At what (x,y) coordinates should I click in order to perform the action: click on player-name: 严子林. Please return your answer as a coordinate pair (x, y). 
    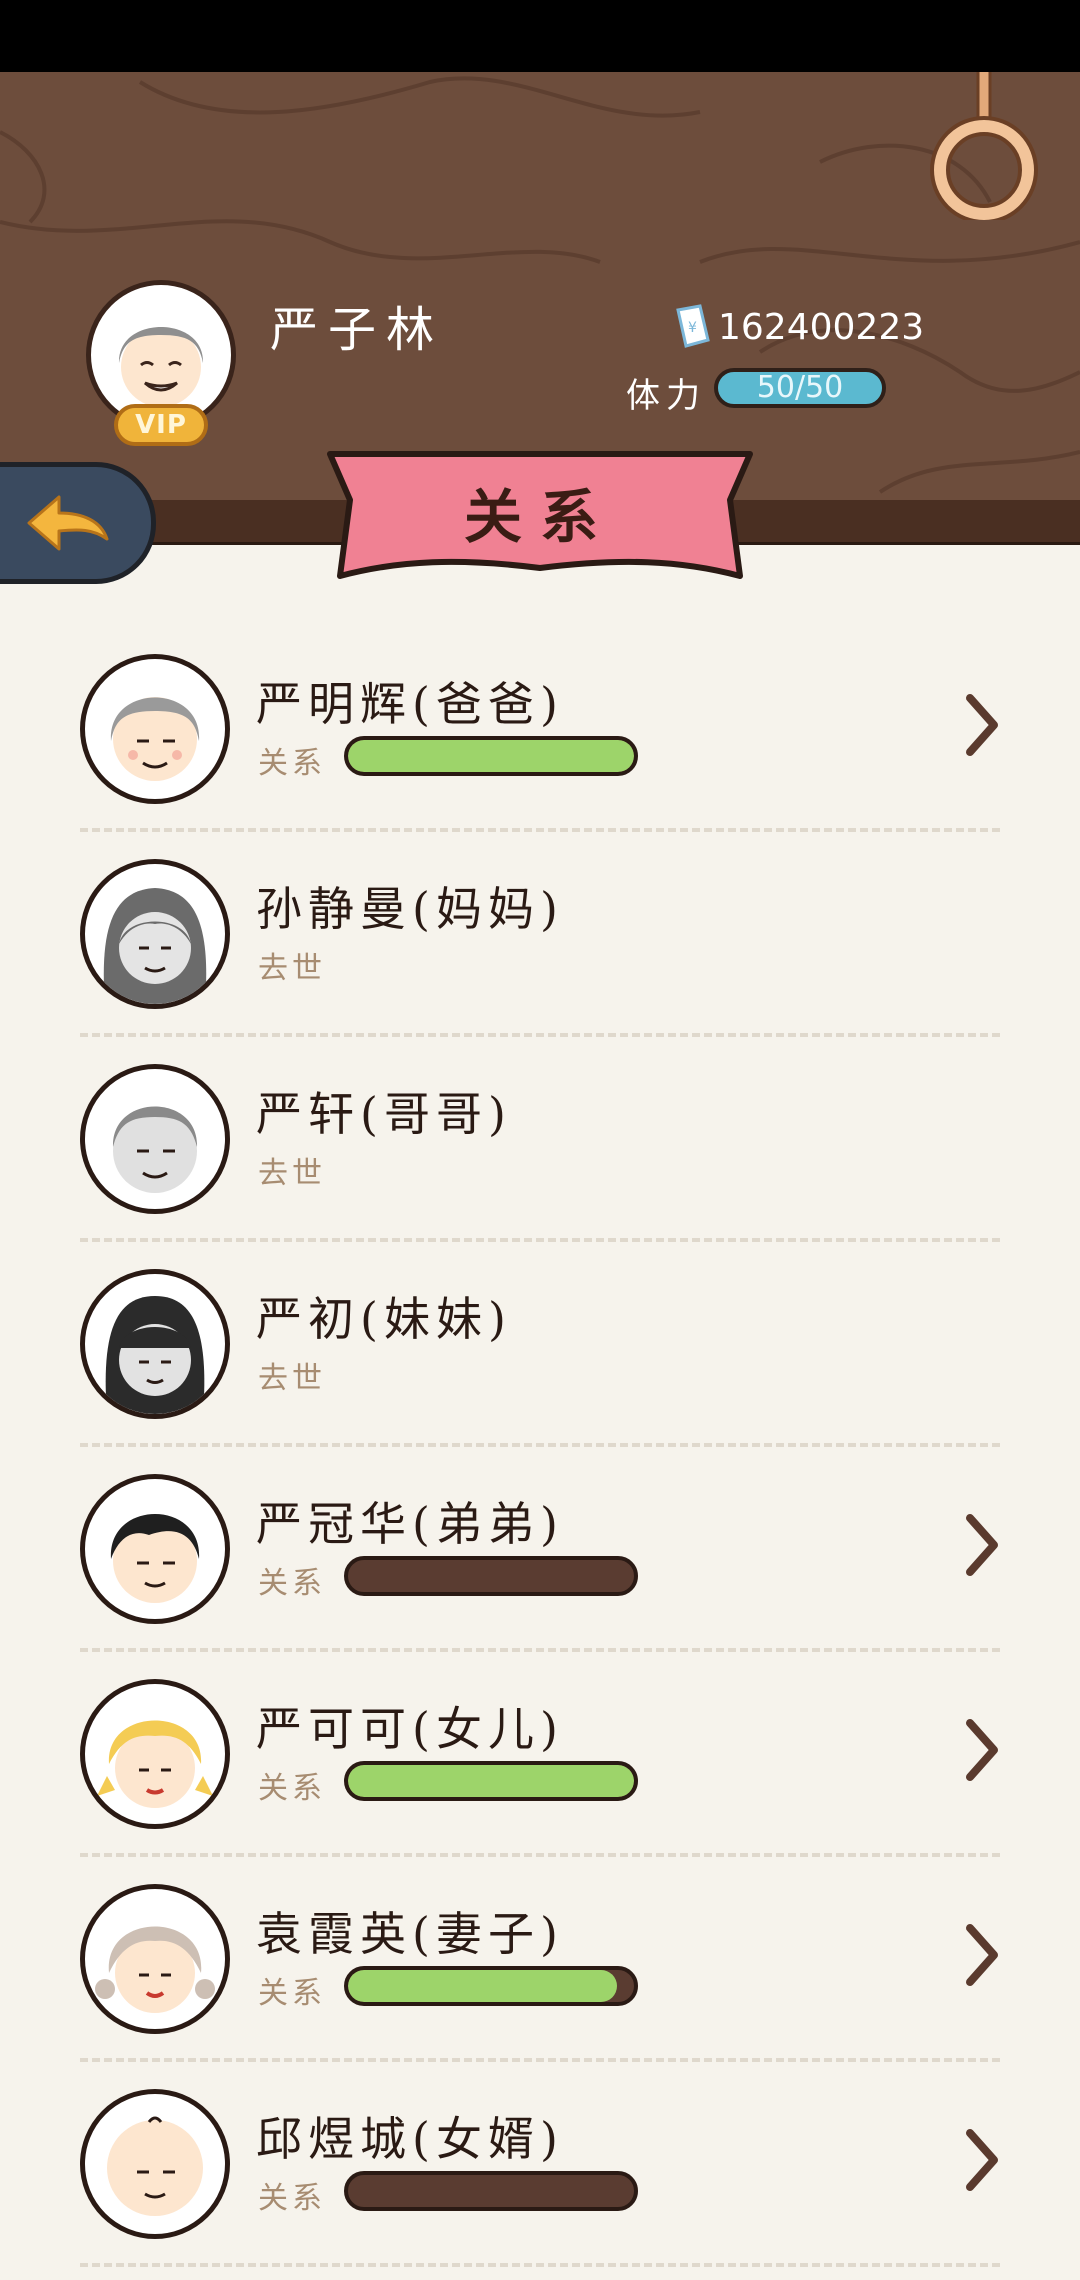
    Looking at the image, I should click on (357, 330).